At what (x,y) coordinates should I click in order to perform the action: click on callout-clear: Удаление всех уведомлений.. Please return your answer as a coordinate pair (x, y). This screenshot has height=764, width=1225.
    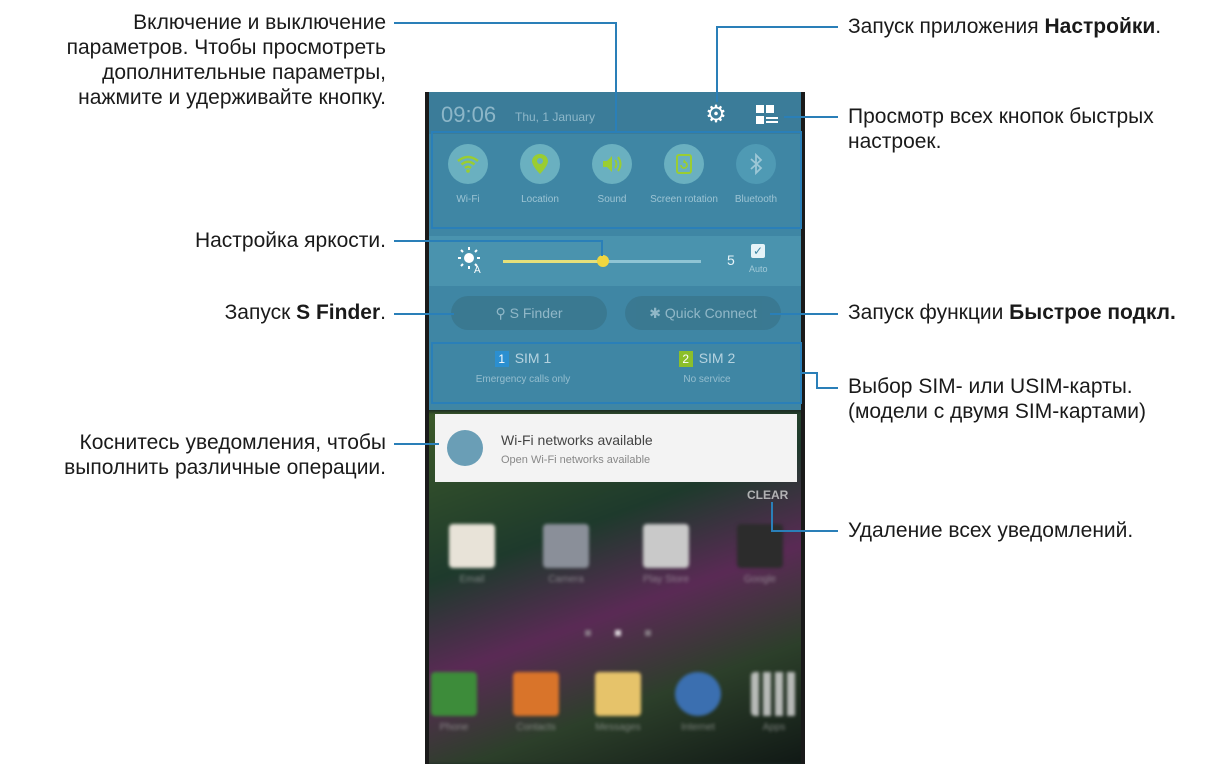
    Looking at the image, I should click on (991, 530).